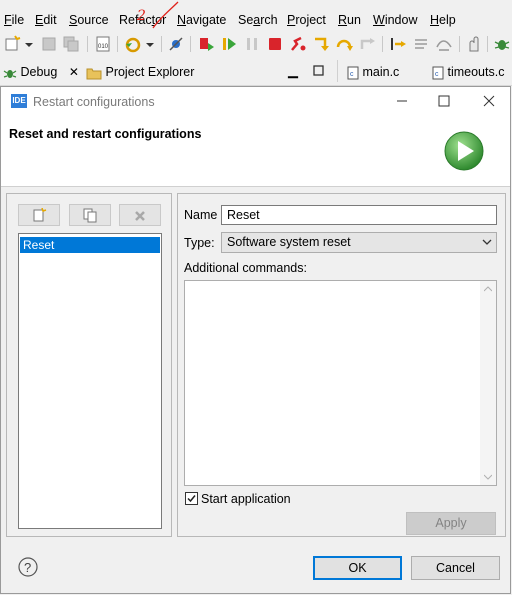 The image size is (512, 595). What do you see at coordinates (455, 568) in the screenshot?
I see `cancel-button: Cancel` at bounding box center [455, 568].